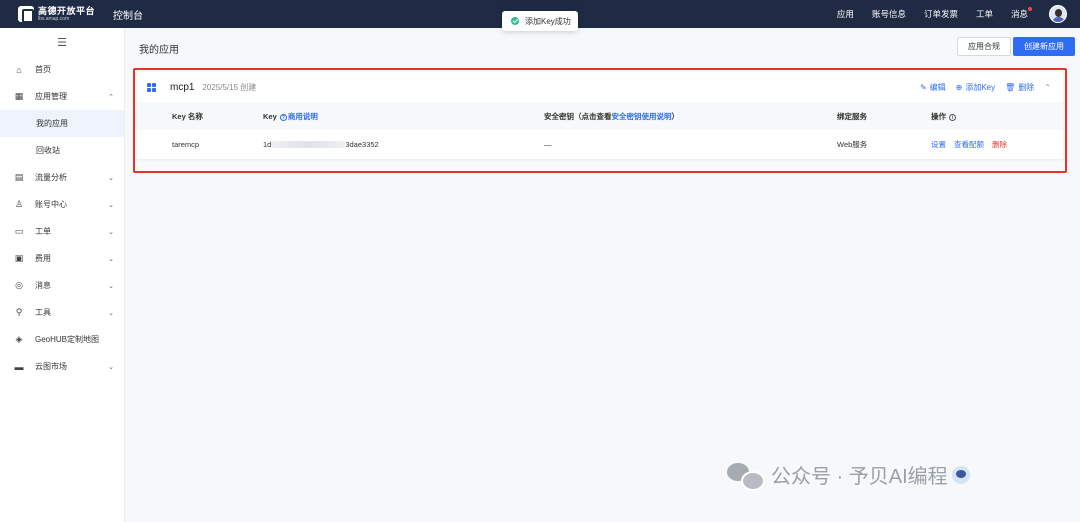 This screenshot has height=522, width=1080. What do you see at coordinates (984, 46) in the screenshot?
I see `app-compliance-button: 应用合规` at bounding box center [984, 46].